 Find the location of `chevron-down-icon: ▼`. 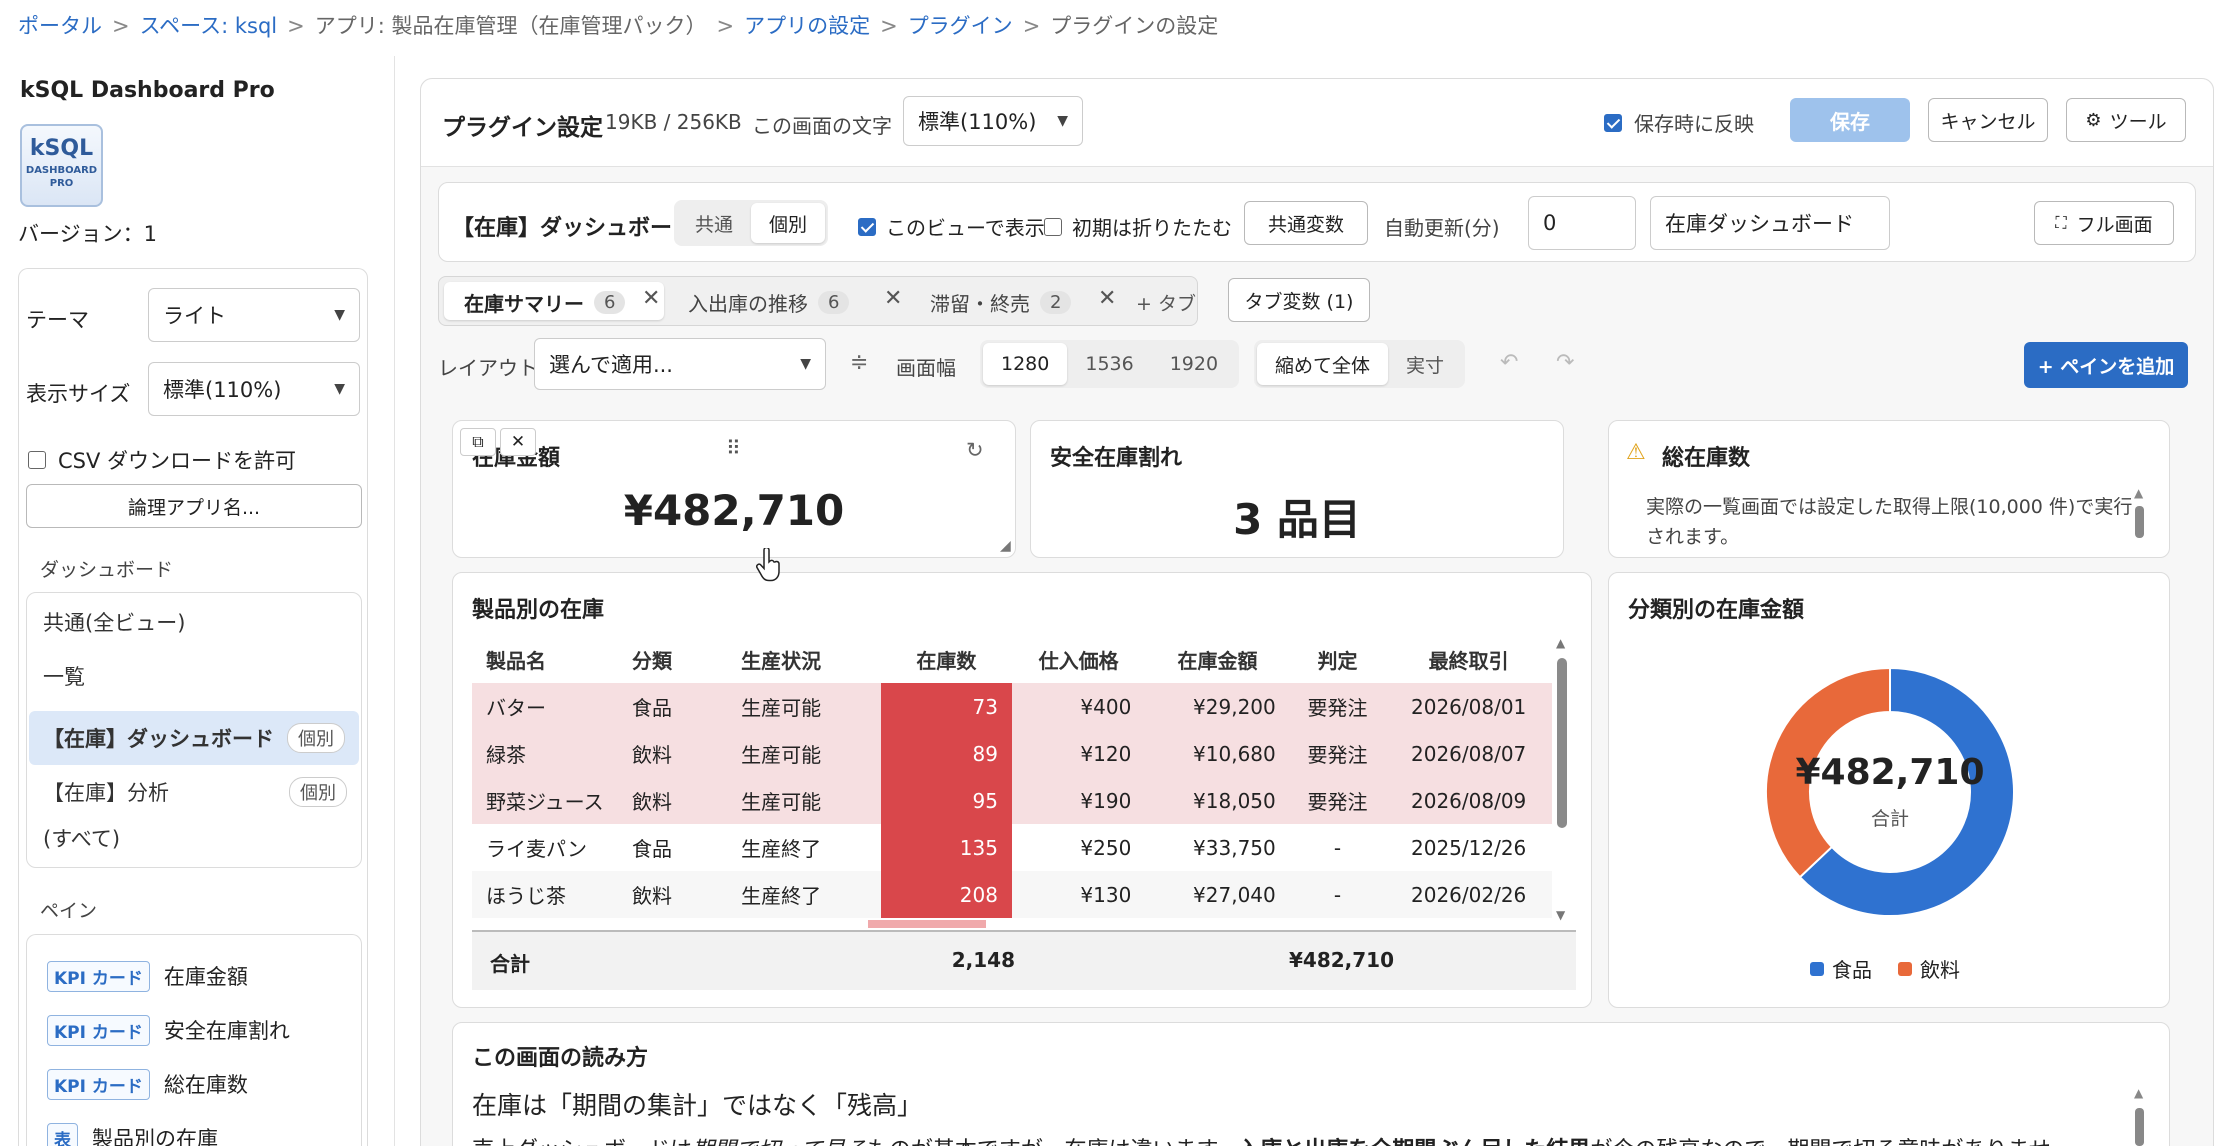

chevron-down-icon: ▼ is located at coordinates (805, 364).